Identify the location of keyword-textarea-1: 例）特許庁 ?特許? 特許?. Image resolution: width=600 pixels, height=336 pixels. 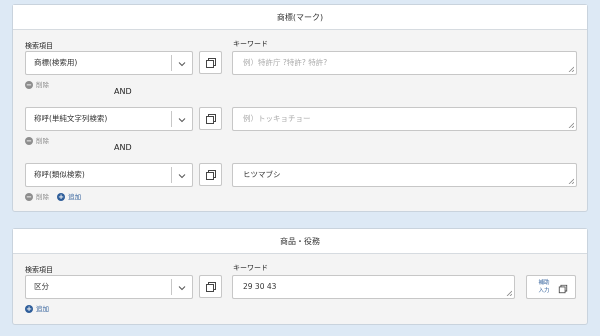
(404, 63).